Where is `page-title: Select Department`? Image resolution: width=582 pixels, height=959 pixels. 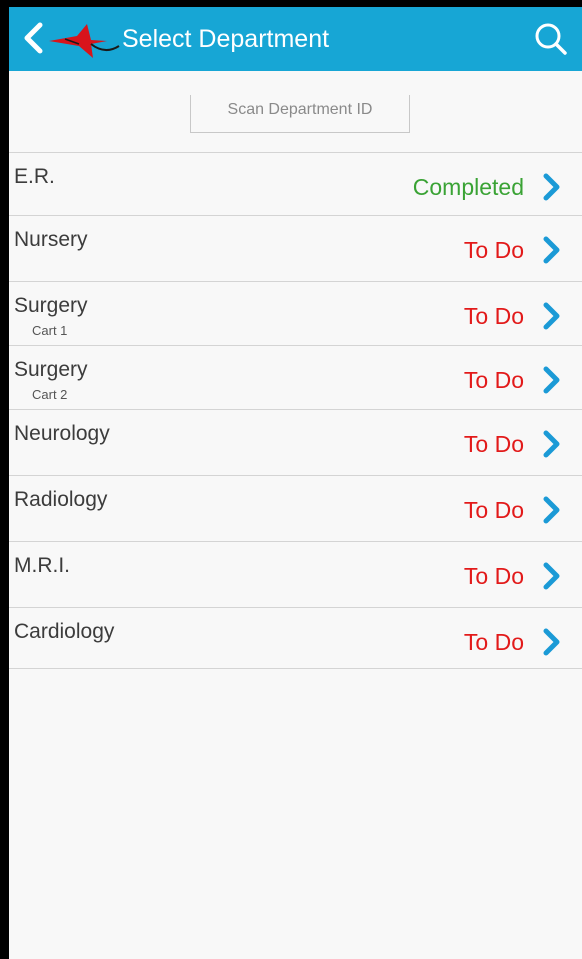 page-title: Select Department is located at coordinates (226, 39).